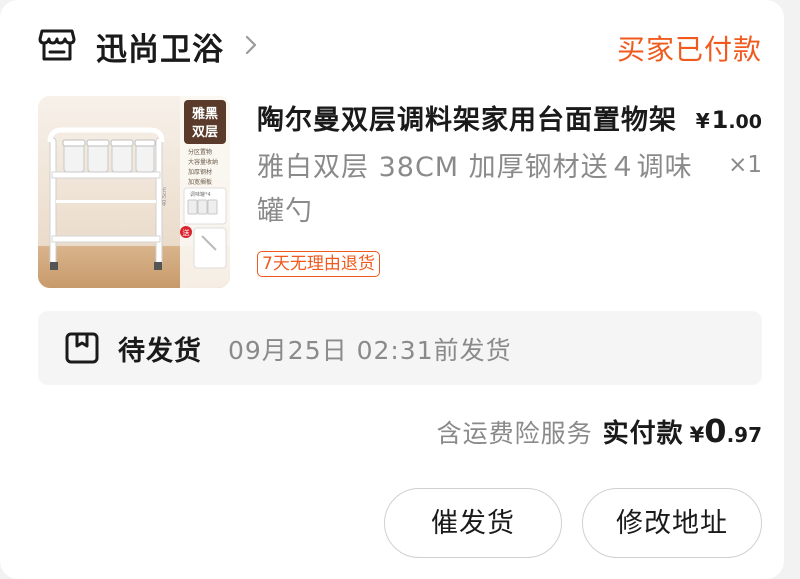 The width and height of the screenshot is (800, 579). I want to click on shipping-insurance-note: 含运费险服务, so click(514, 433).